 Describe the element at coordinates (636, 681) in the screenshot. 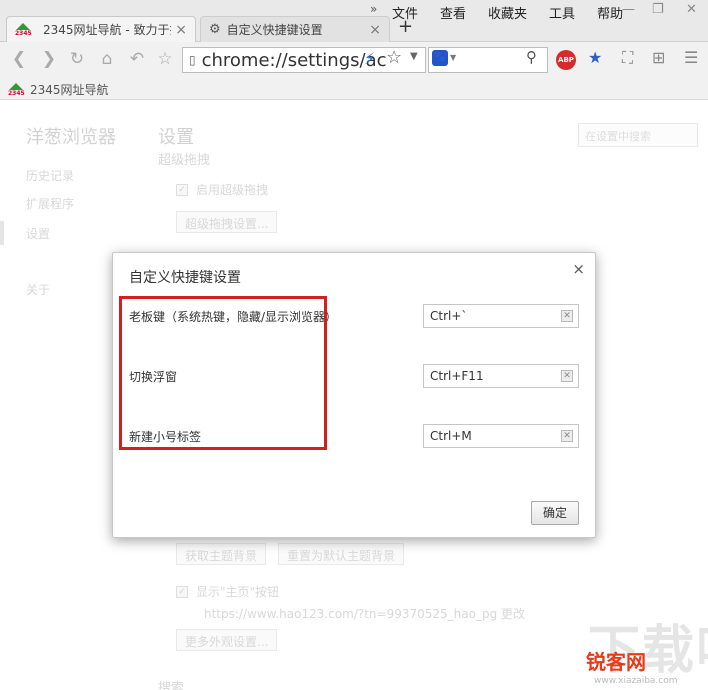

I see `watermark-url: www.xiazaiba.com` at that location.